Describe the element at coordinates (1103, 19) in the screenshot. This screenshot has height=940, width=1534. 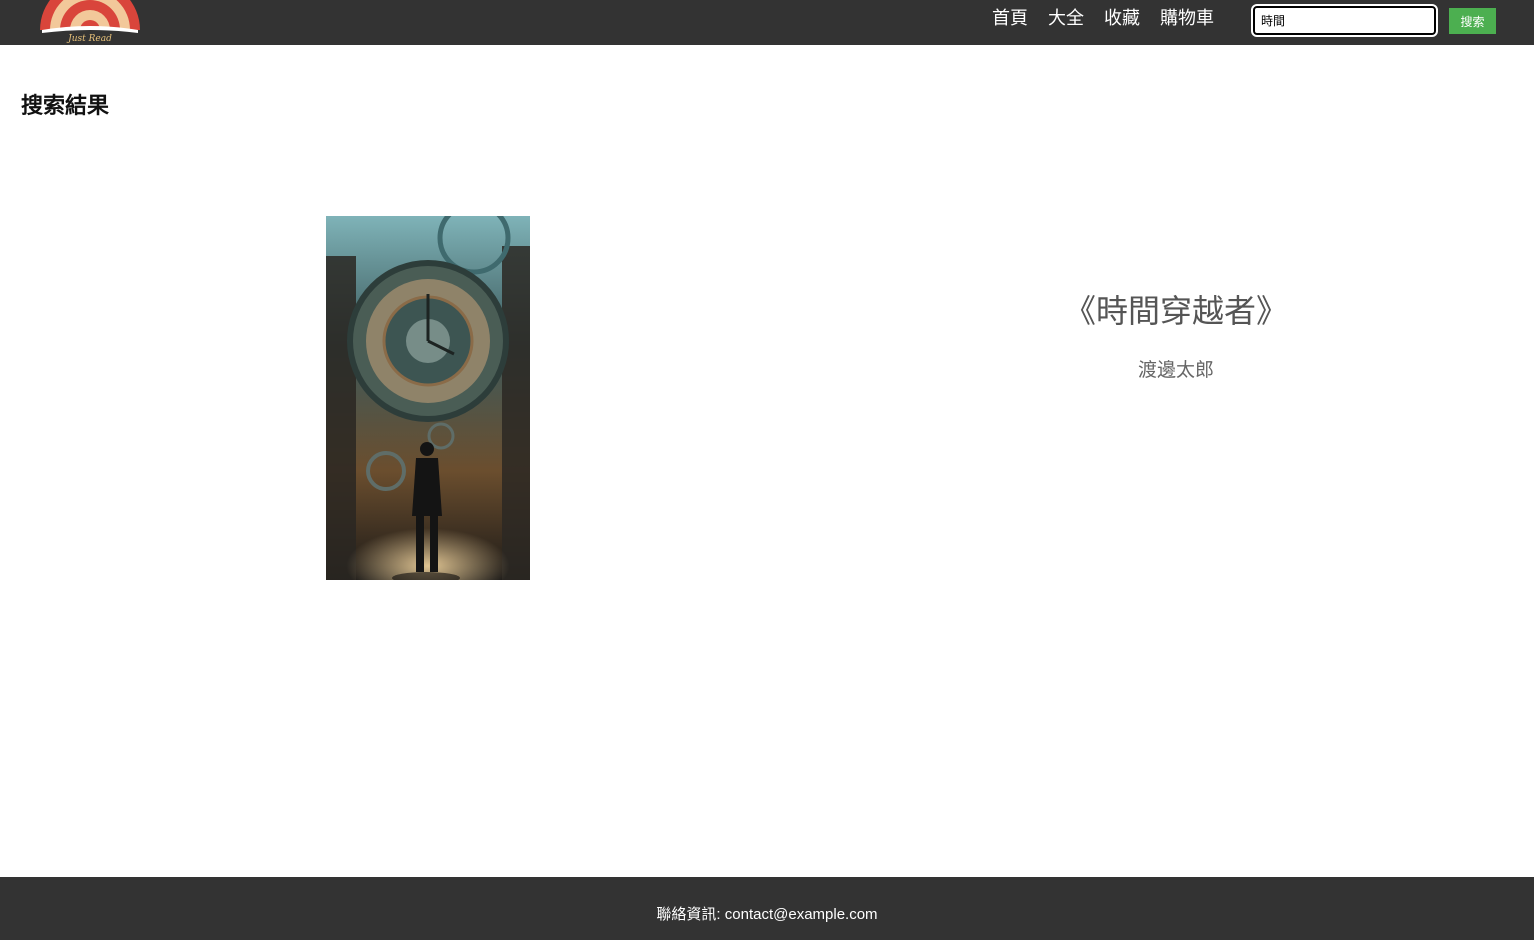
I see `main-nav: 首頁 大全 收藏 購物車` at that location.